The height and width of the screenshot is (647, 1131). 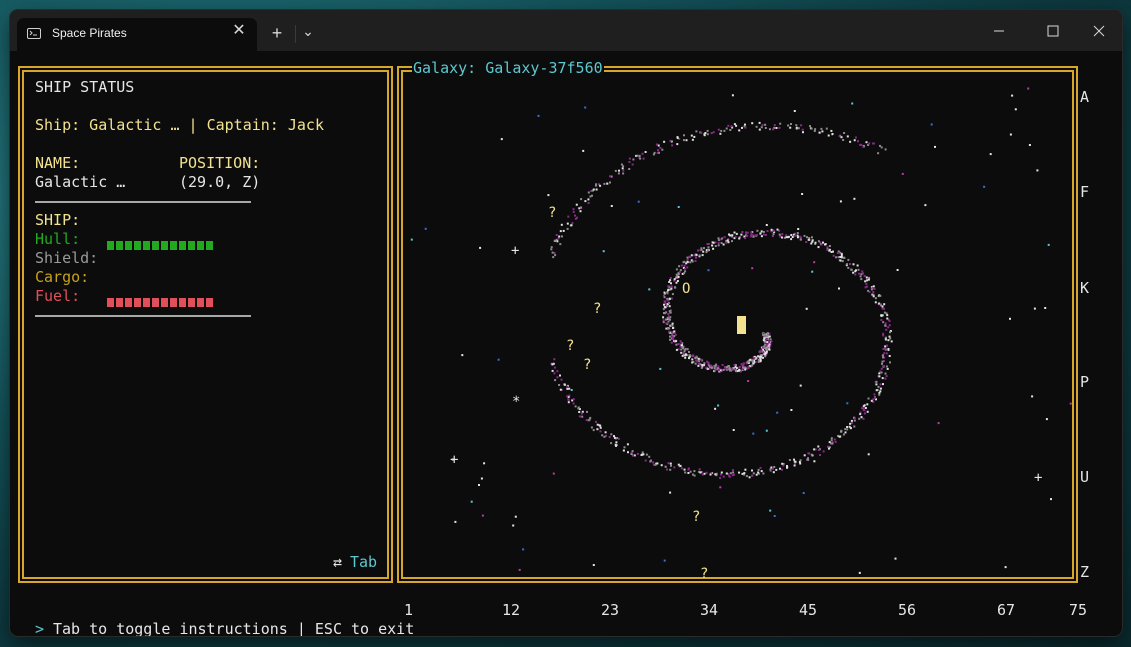 I want to click on row-label-k: K, so click(x=1085, y=288).